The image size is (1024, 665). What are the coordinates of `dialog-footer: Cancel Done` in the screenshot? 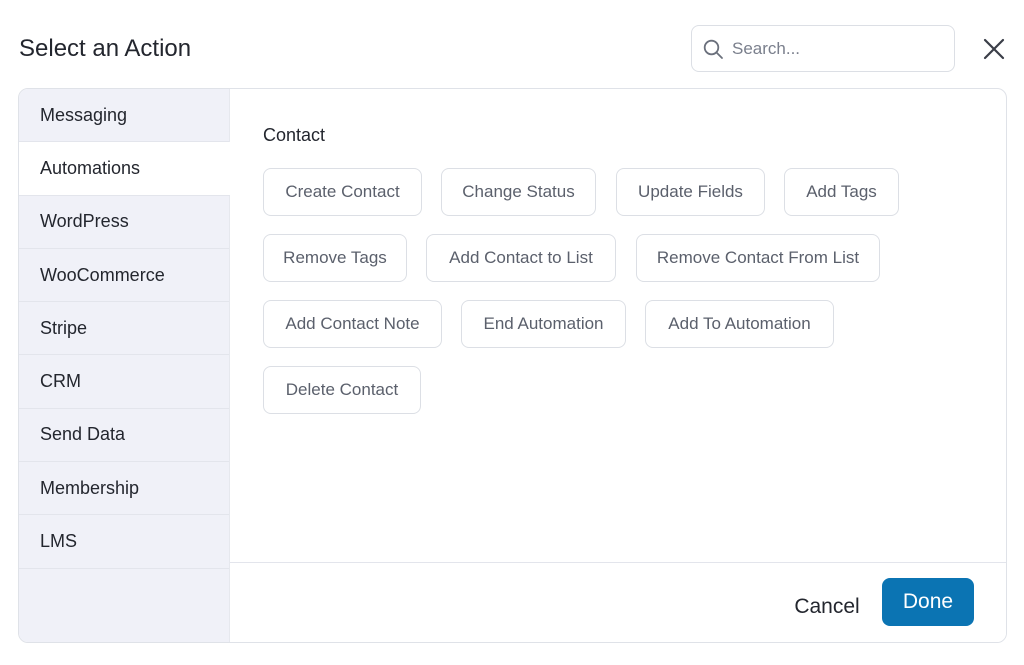 It's located at (618, 602).